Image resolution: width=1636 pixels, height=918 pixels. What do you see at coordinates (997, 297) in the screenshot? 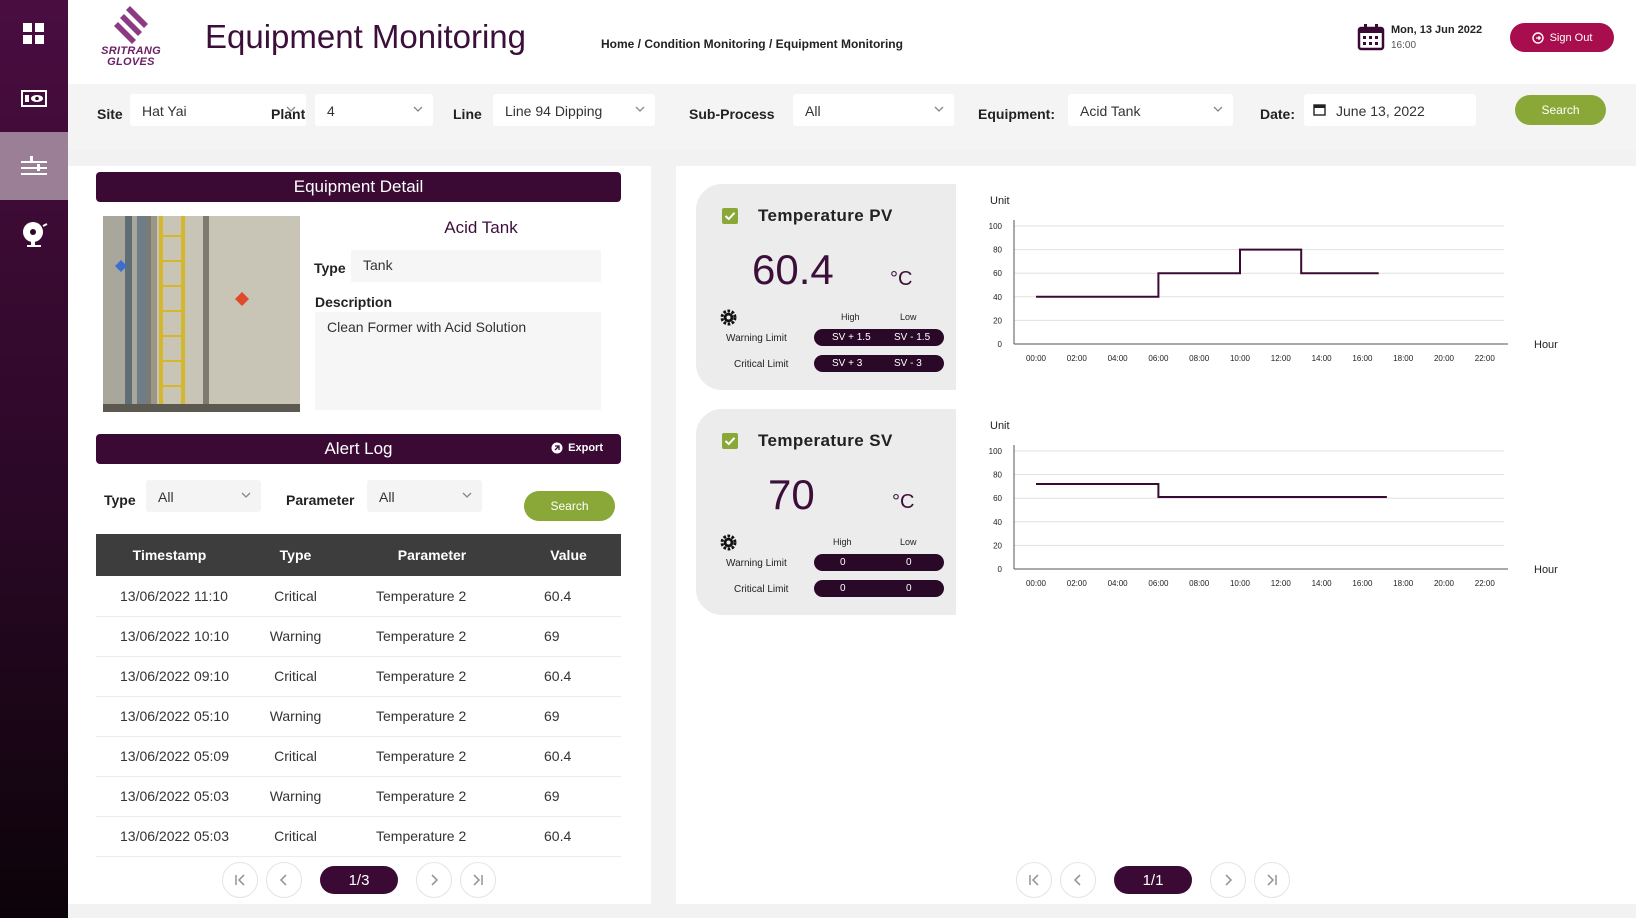
I see `y-tick-label: 40` at bounding box center [997, 297].